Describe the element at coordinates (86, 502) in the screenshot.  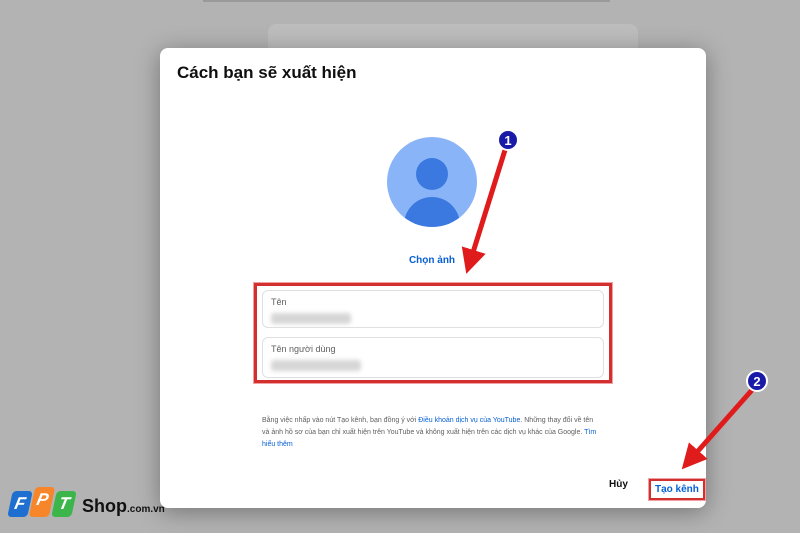
I see `fpt-shop-logo: F P T Shop .com.vn` at that location.